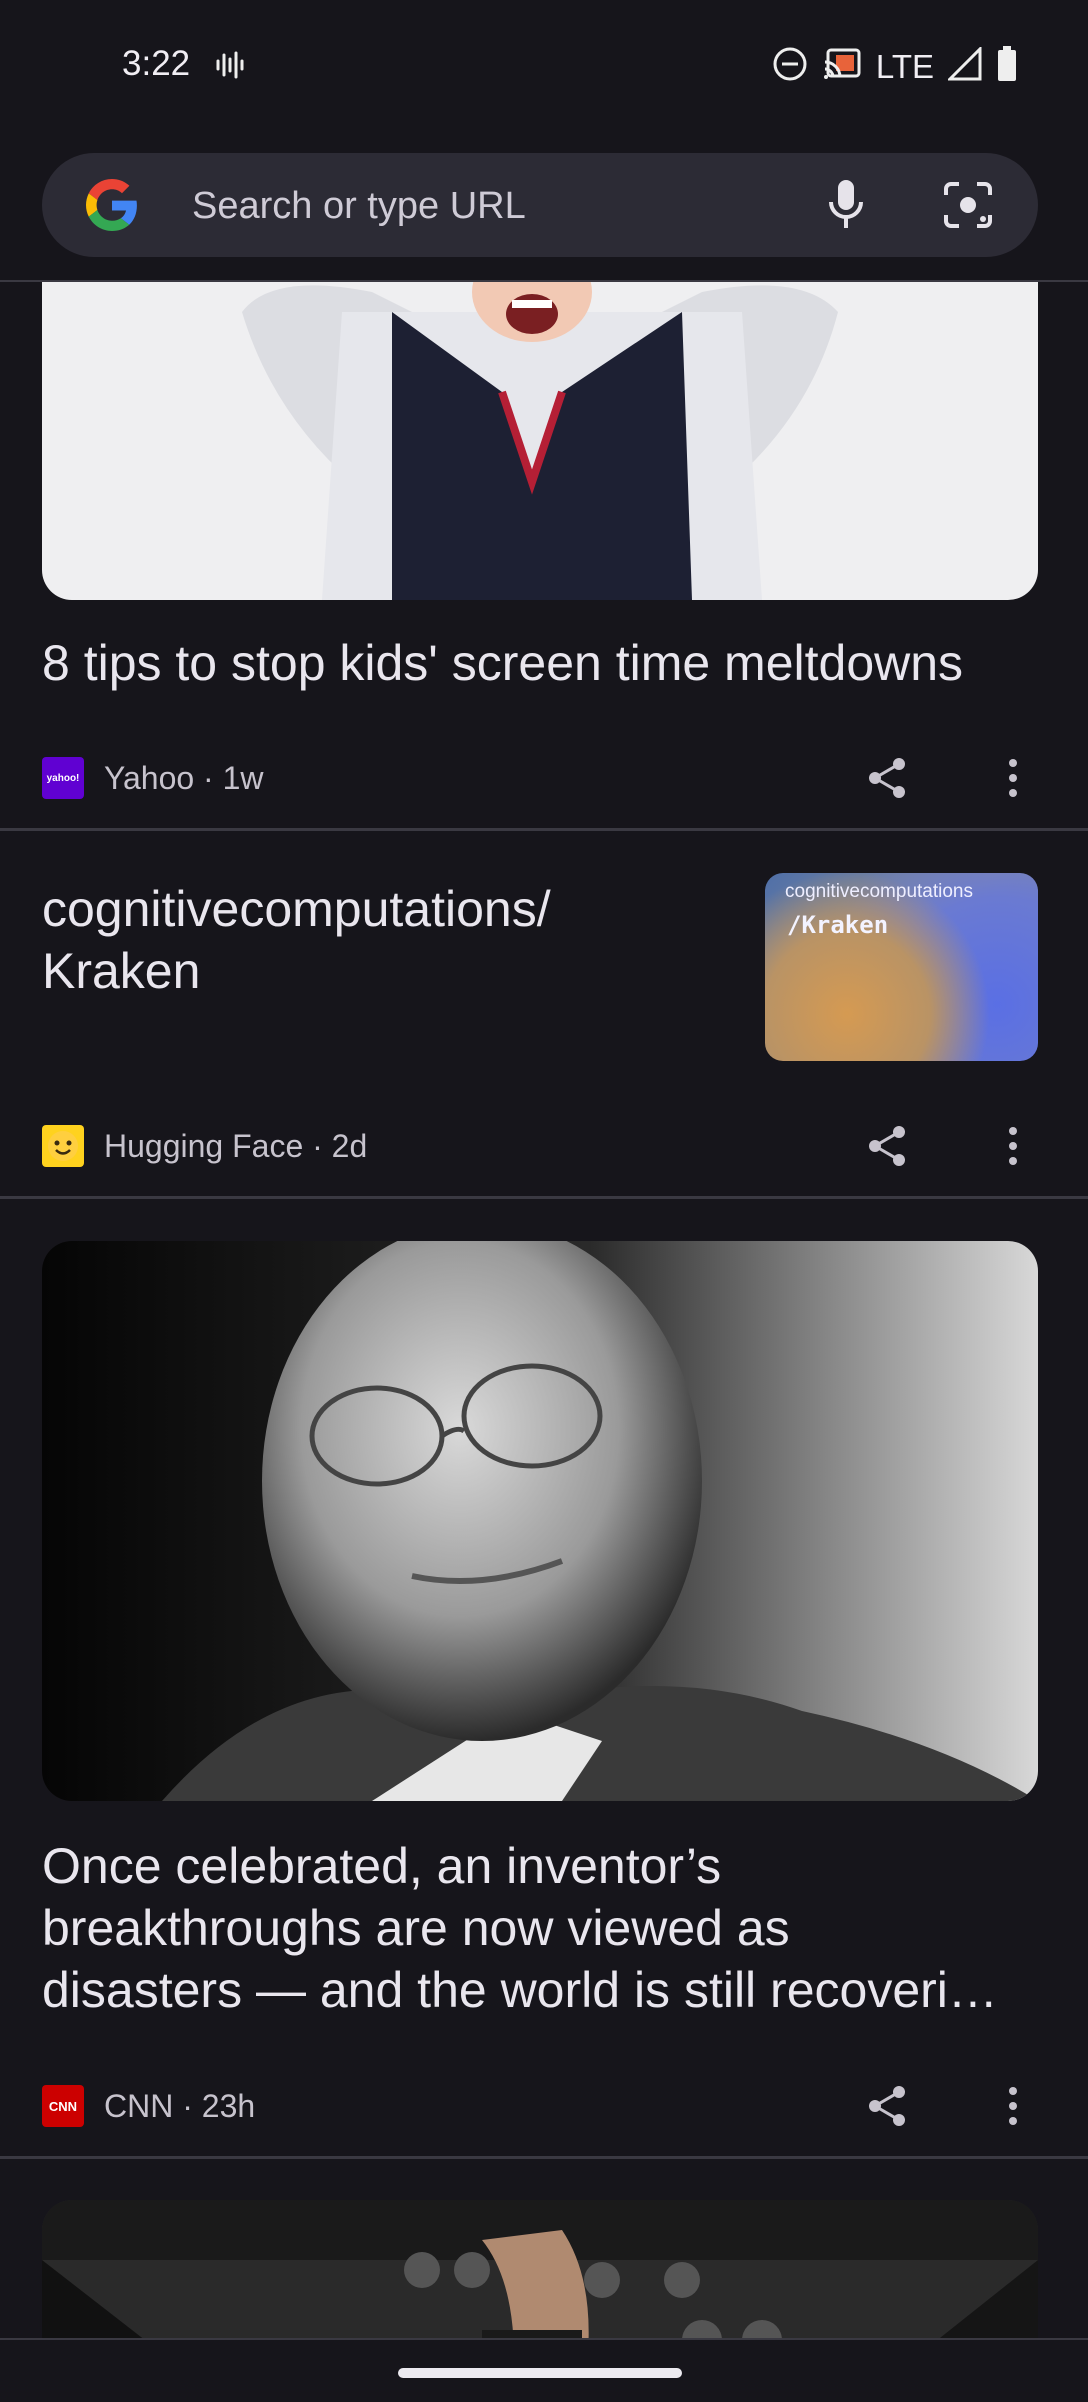  What do you see at coordinates (901, 967) in the screenshot?
I see `article-thumbnail: cognitivecomputations /Kraken` at bounding box center [901, 967].